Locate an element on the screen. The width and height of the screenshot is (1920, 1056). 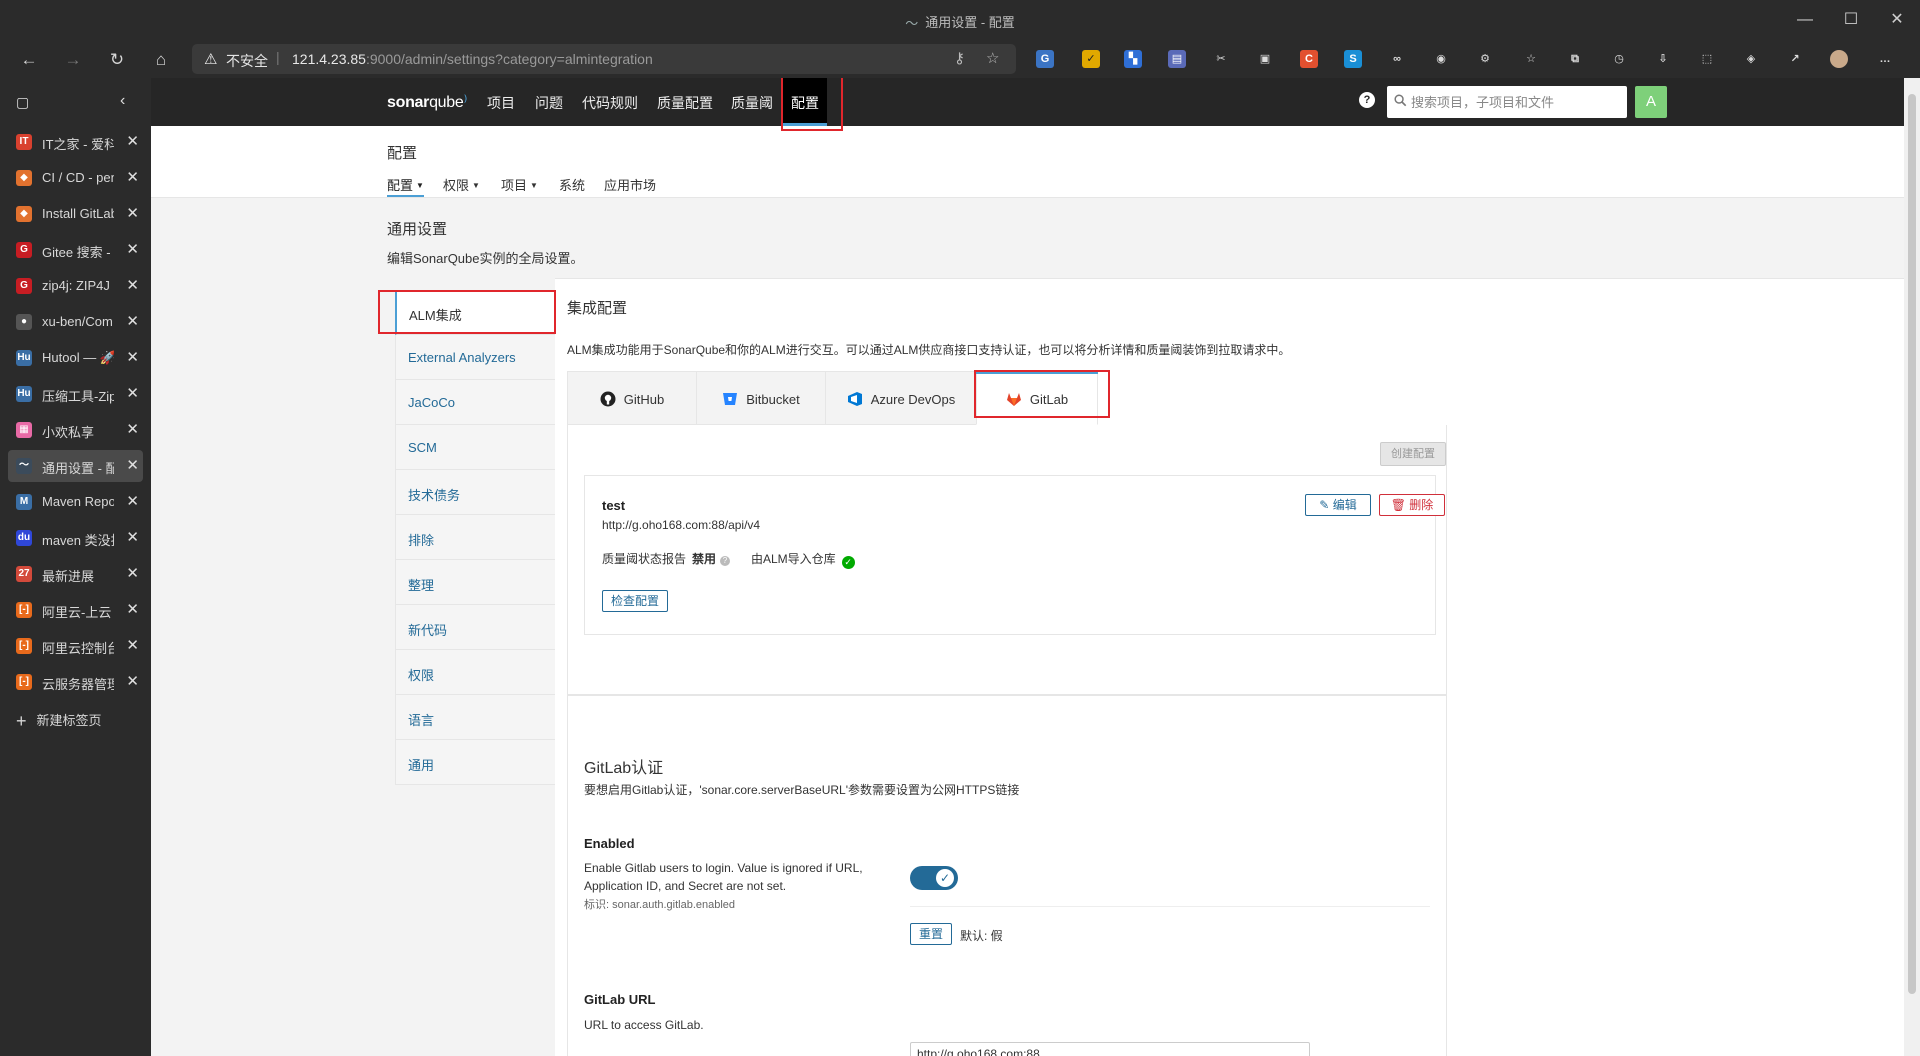
vertical-tab: M Maven Repo ✕ is located at coordinates (75, 502).